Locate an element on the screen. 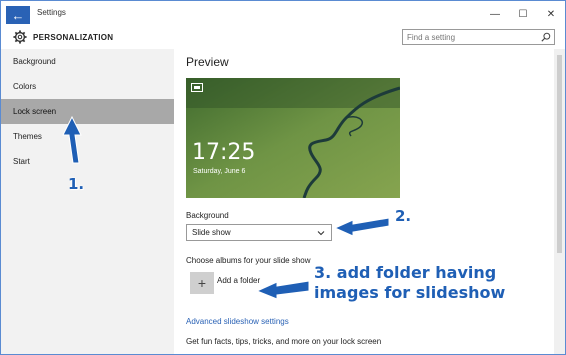  close-button: ✕ is located at coordinates (551, 14).